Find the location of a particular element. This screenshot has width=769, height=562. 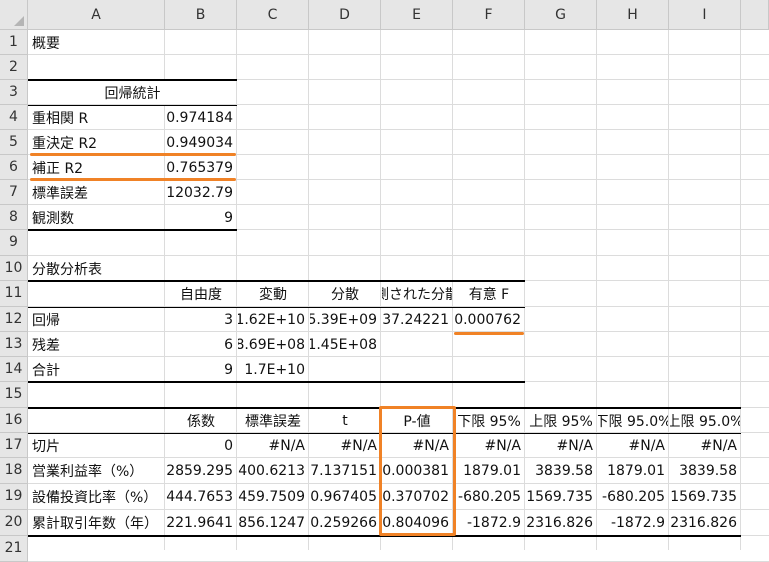

cell-f20: -1872.9 is located at coordinates (489, 523).